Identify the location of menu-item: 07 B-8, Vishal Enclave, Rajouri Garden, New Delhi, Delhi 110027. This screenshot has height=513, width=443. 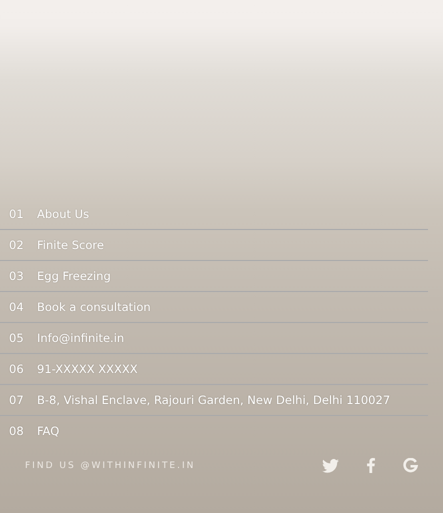
(214, 400).